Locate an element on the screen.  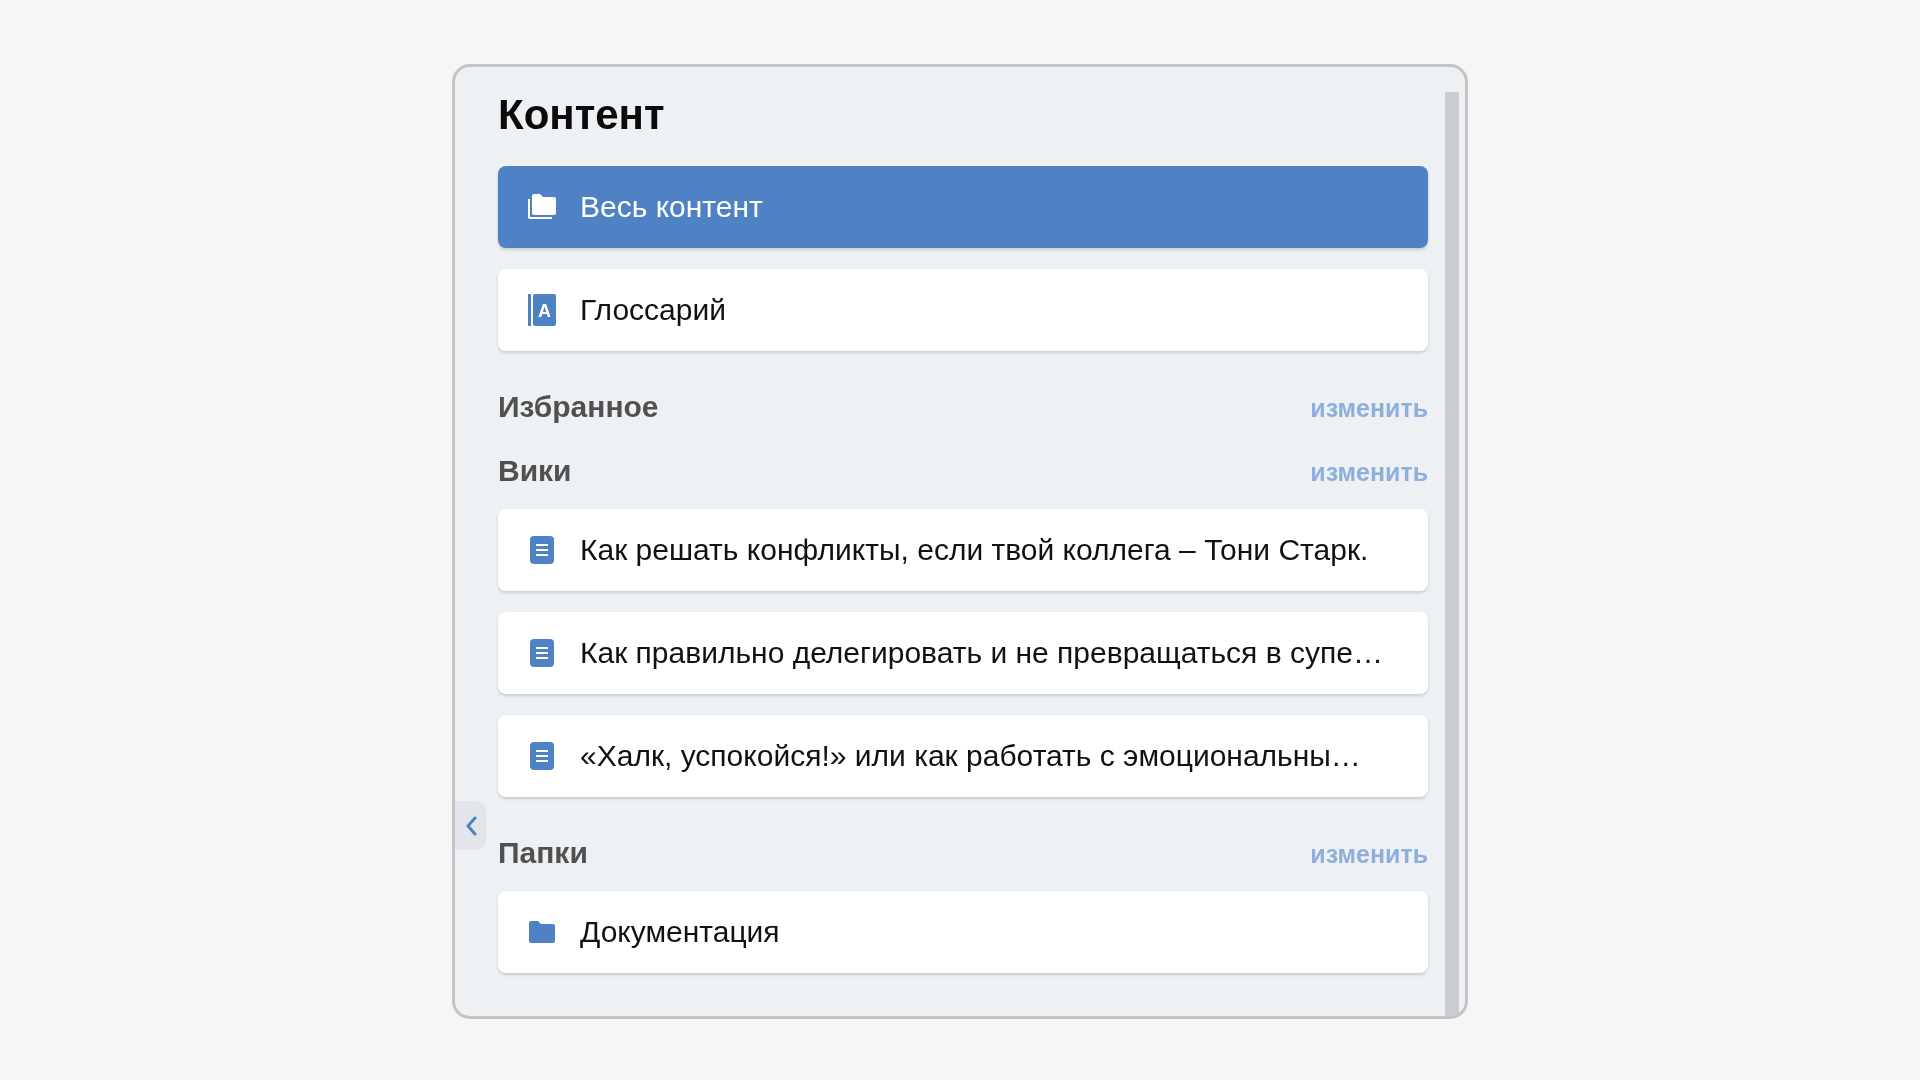
scrollbar is located at coordinates (1452, 554).